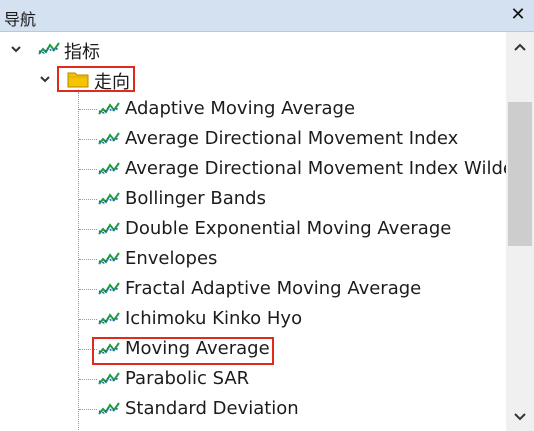 Image resolution: width=534 pixels, height=431 pixels. I want to click on scrollbar-thumb, so click(520, 174).